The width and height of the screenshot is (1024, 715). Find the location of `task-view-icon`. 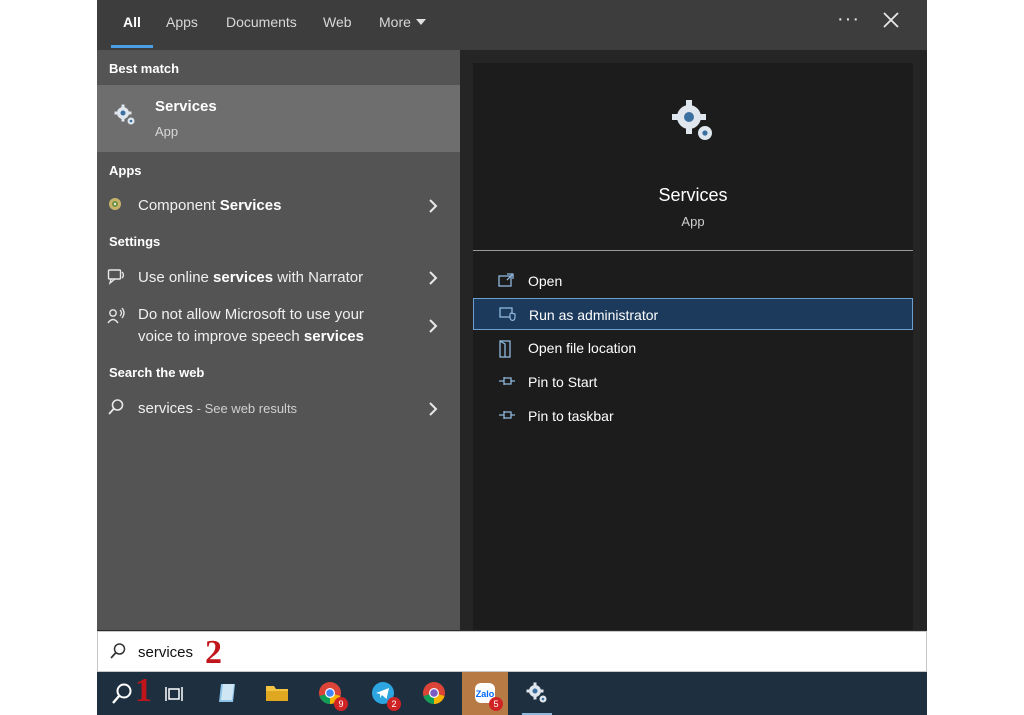

task-view-icon is located at coordinates (174, 694).